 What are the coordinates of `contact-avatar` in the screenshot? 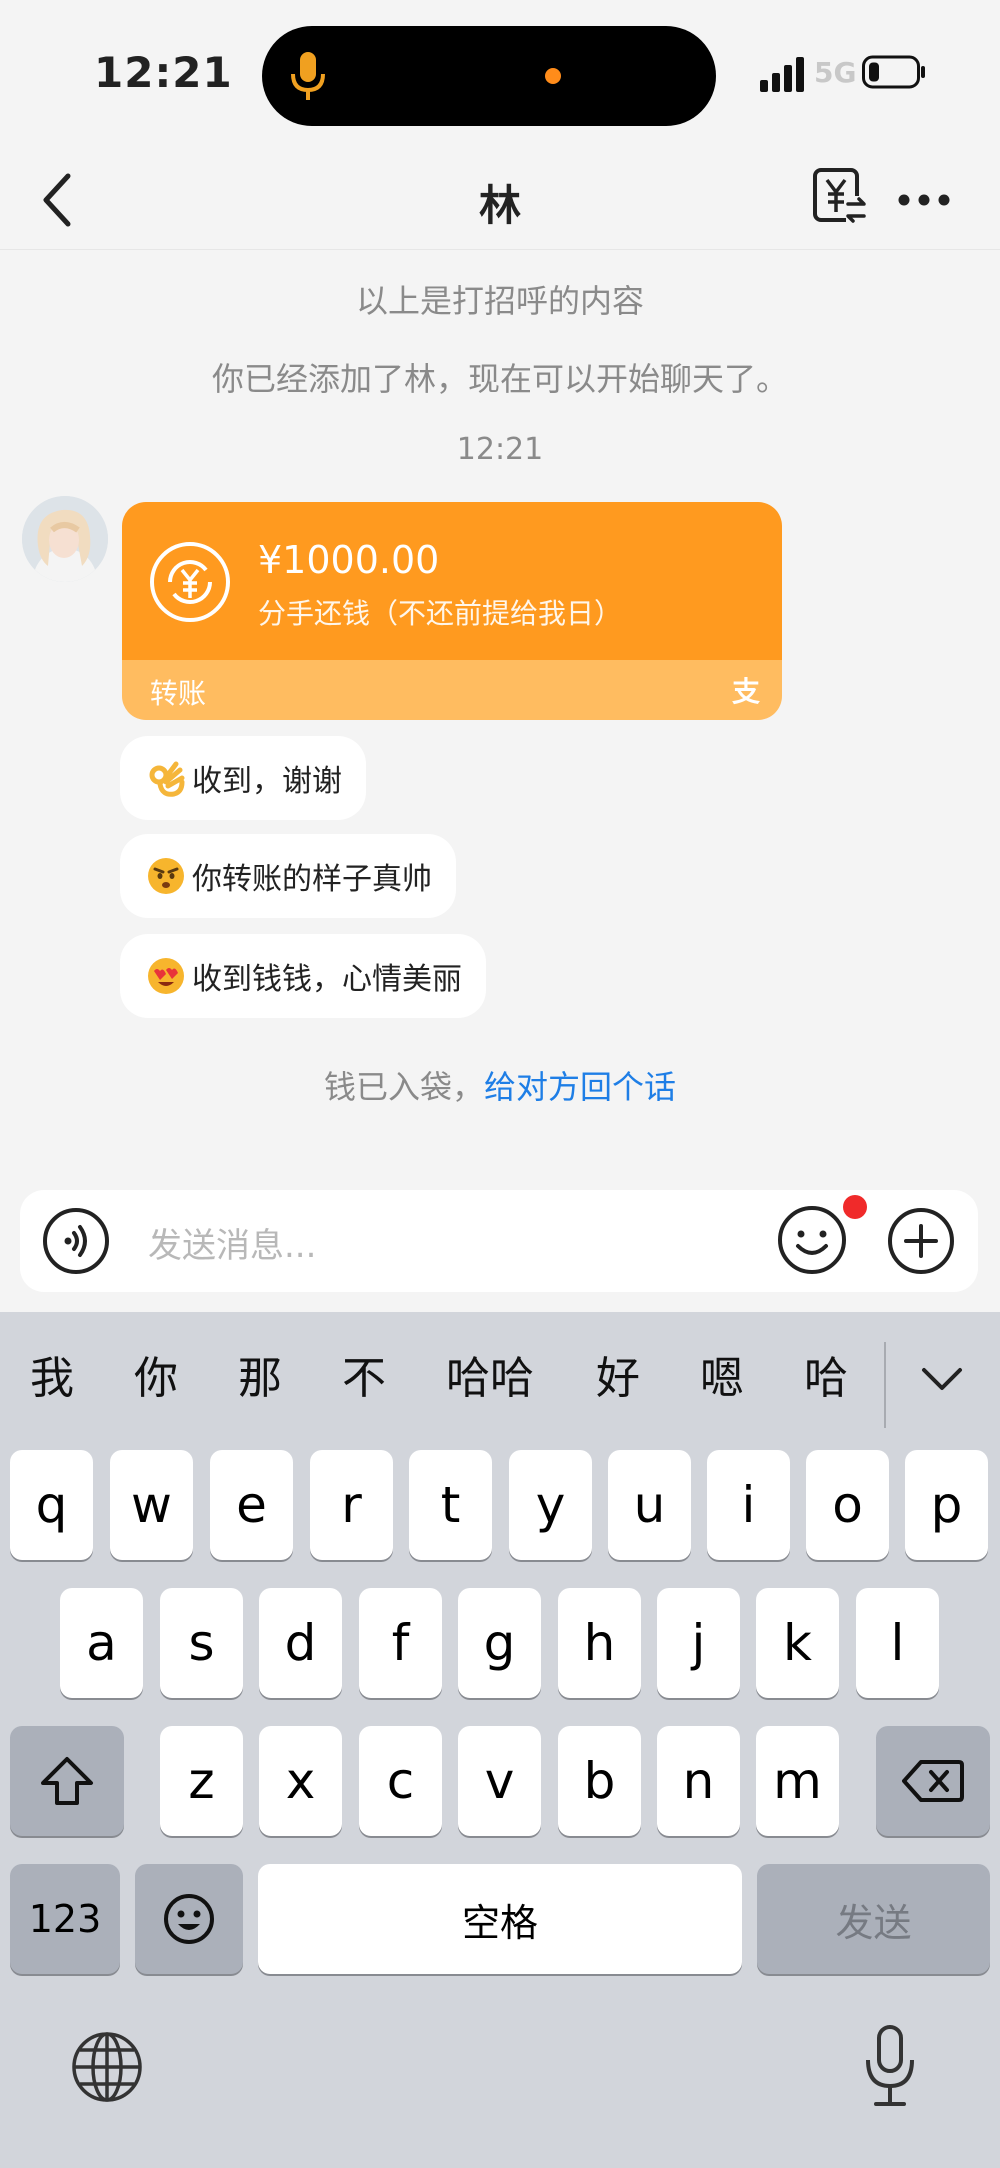 It's located at (65, 539).